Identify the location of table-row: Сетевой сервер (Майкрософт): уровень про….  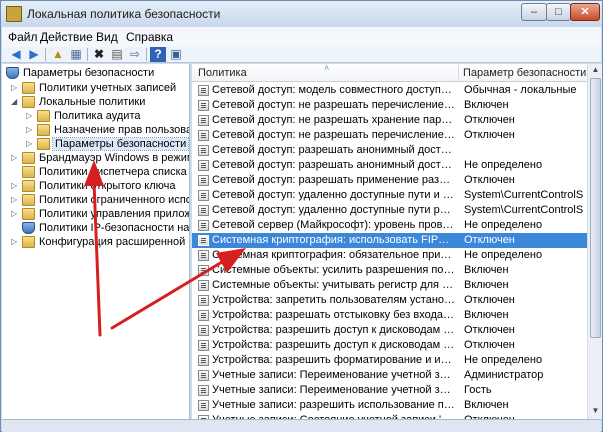
(389, 225).